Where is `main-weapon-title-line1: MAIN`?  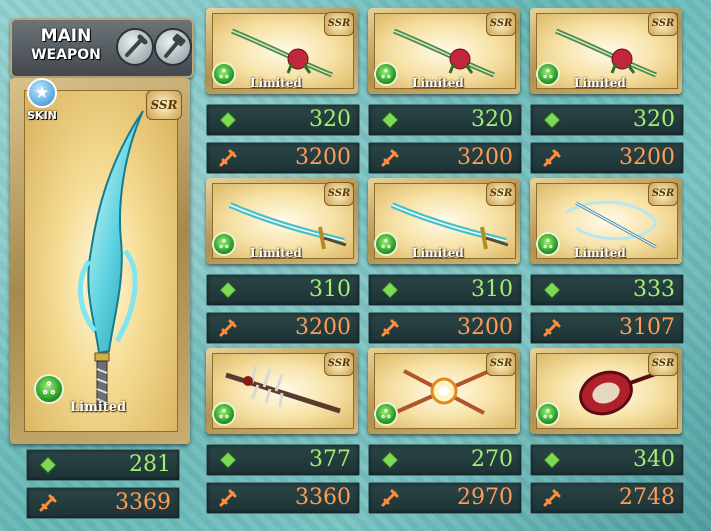
main-weapon-title-line1: MAIN is located at coordinates (66, 36).